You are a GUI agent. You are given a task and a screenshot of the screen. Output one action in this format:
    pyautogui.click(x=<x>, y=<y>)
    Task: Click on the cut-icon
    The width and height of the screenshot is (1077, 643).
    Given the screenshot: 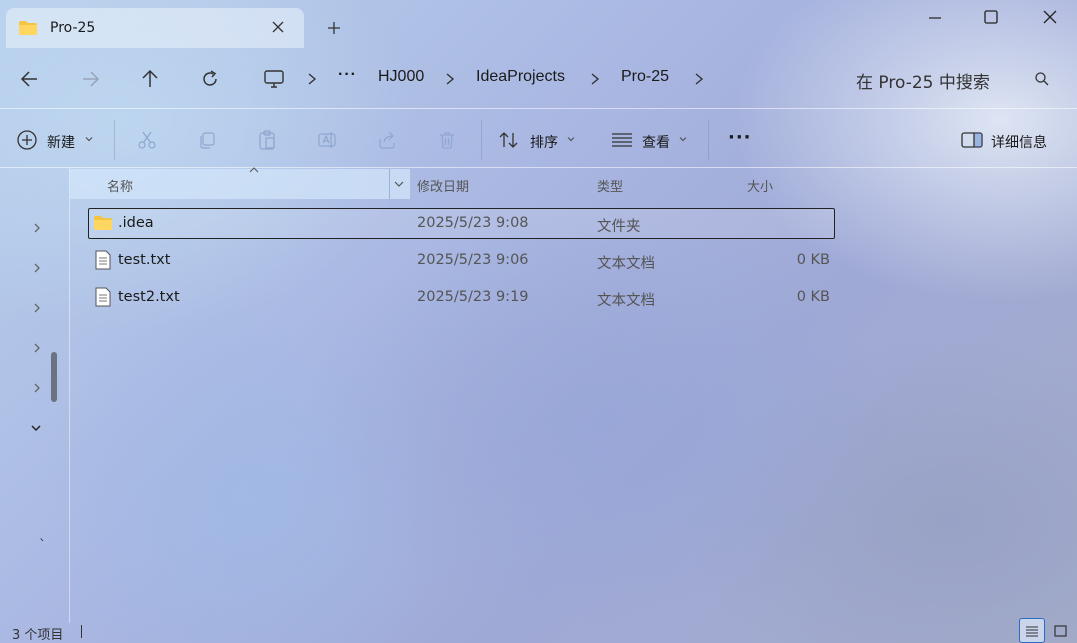 What is the action you would take?
    pyautogui.click(x=147, y=140)
    